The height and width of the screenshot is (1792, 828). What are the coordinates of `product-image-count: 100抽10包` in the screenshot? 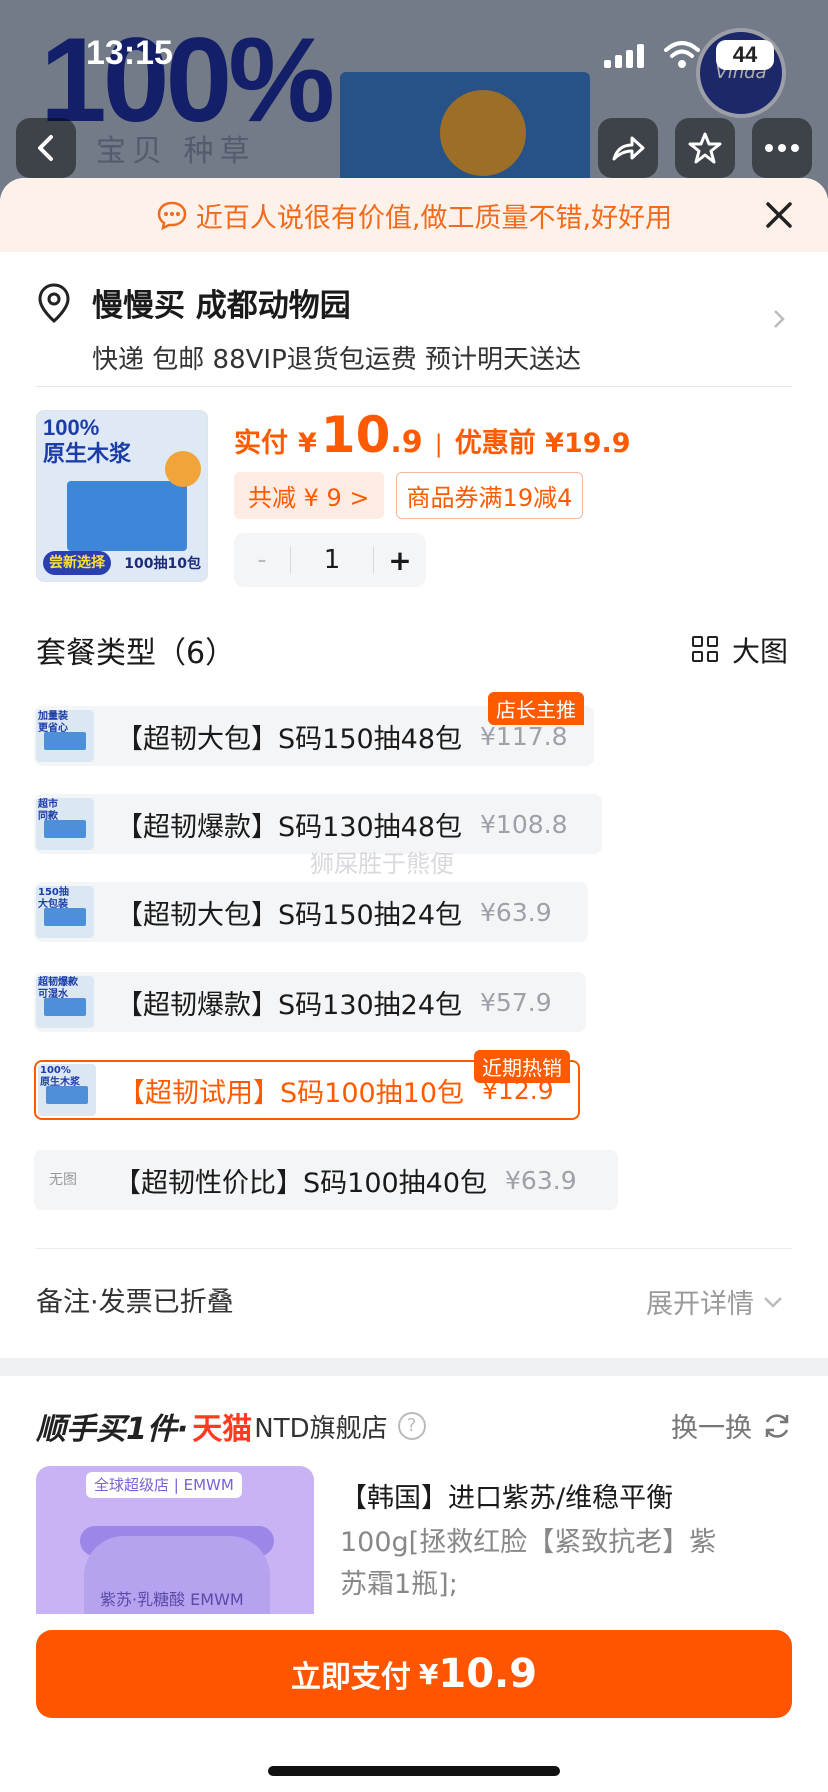 It's located at (162, 564).